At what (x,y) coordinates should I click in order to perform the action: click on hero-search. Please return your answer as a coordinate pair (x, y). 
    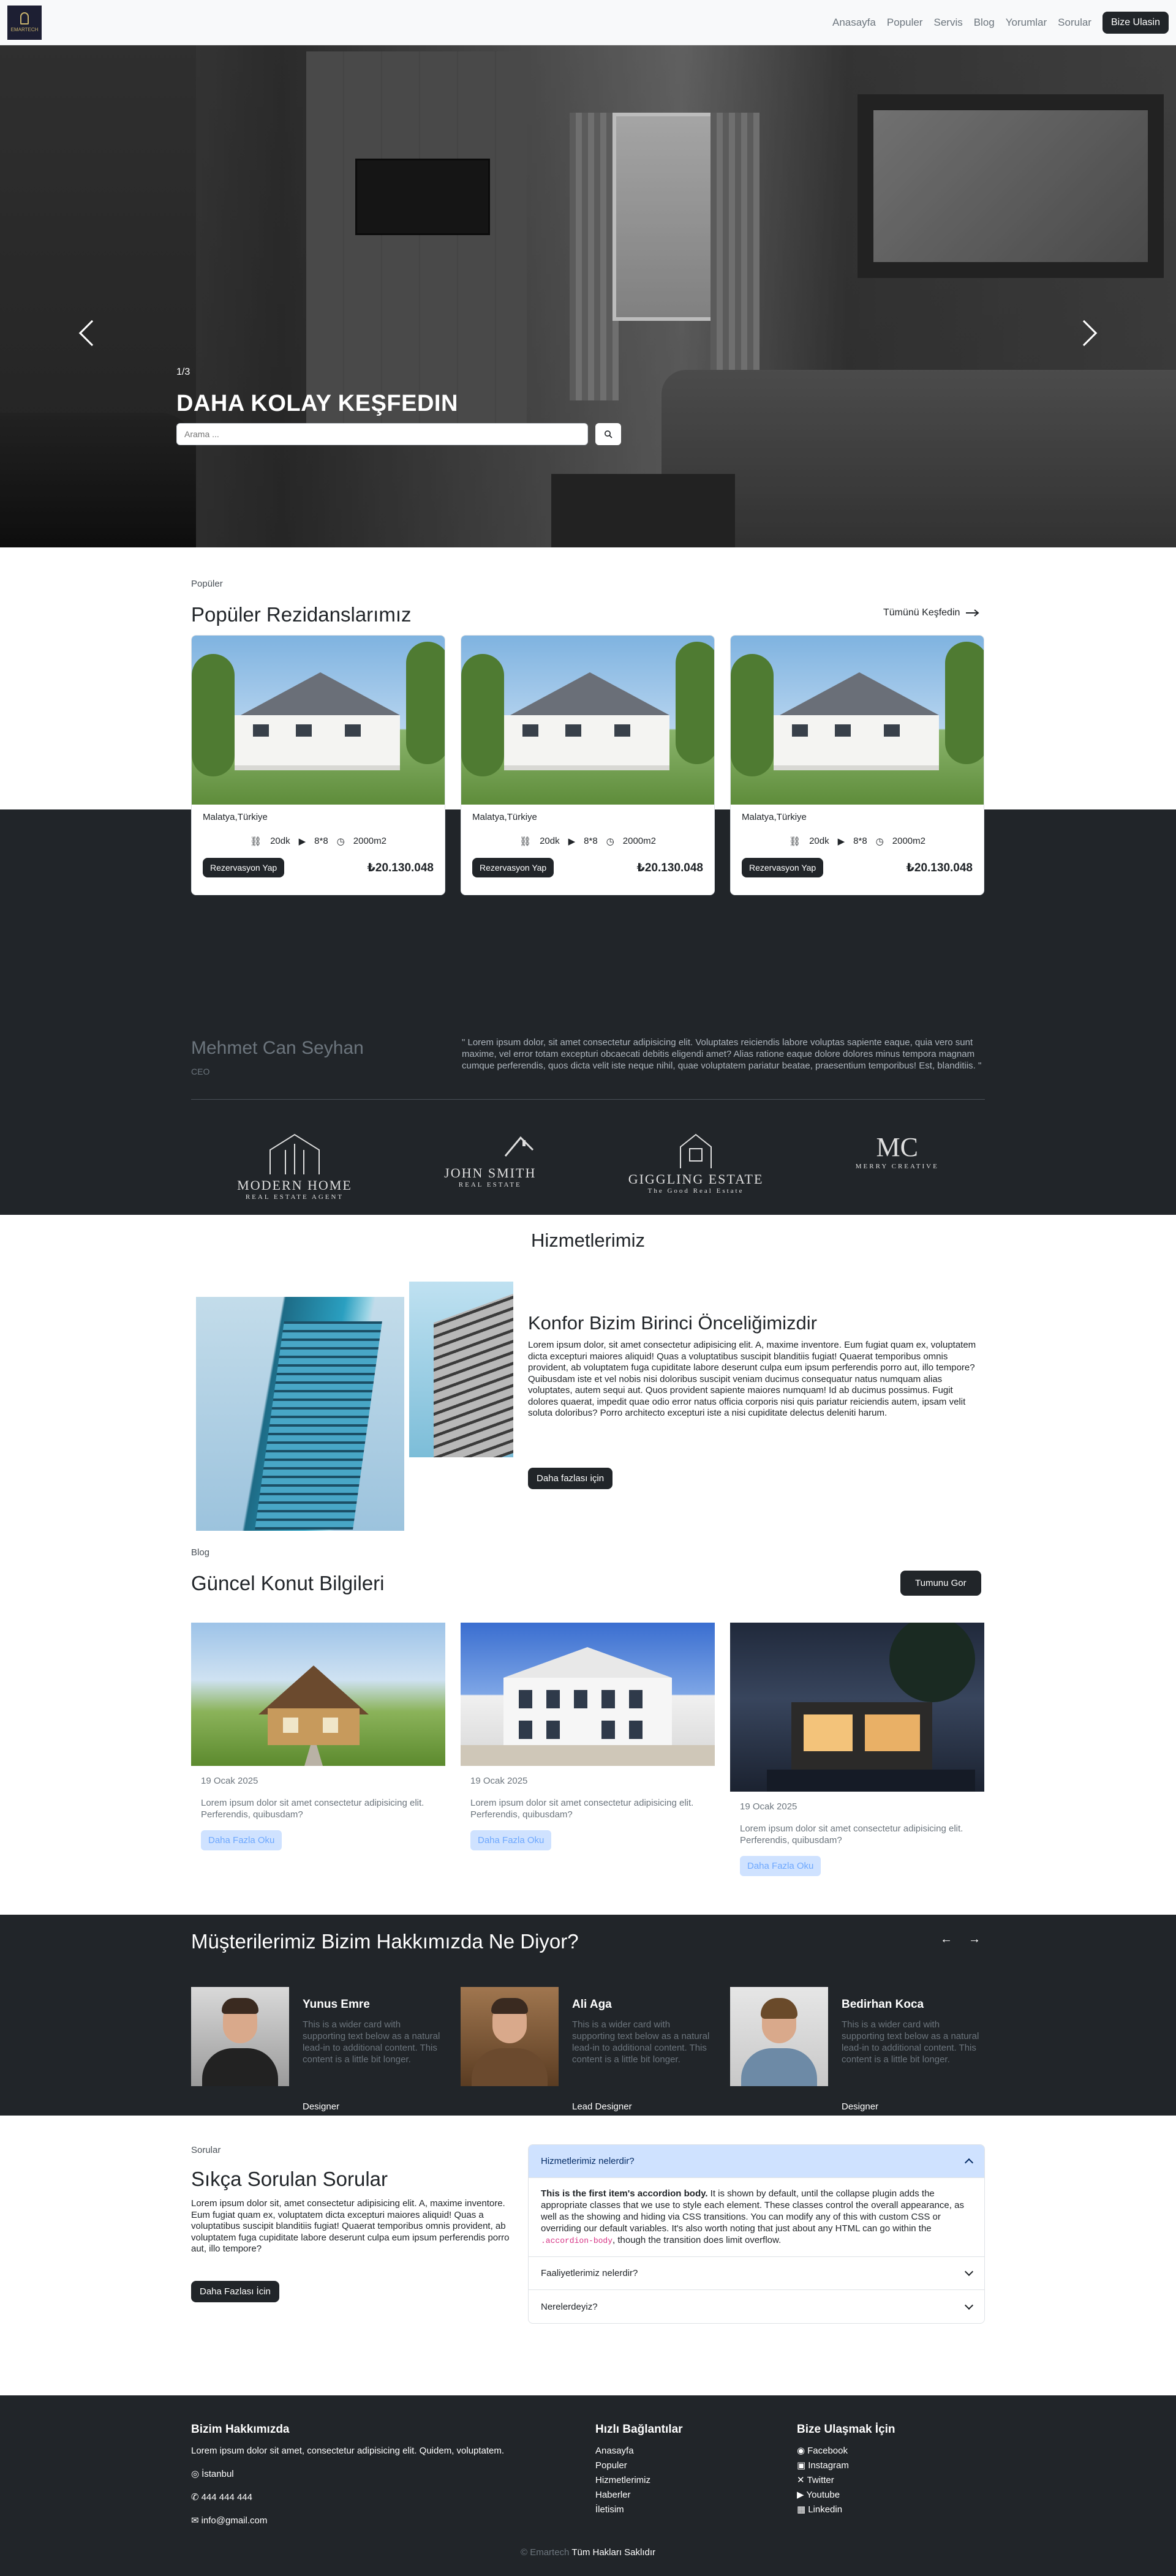
    Looking at the image, I should click on (398, 434).